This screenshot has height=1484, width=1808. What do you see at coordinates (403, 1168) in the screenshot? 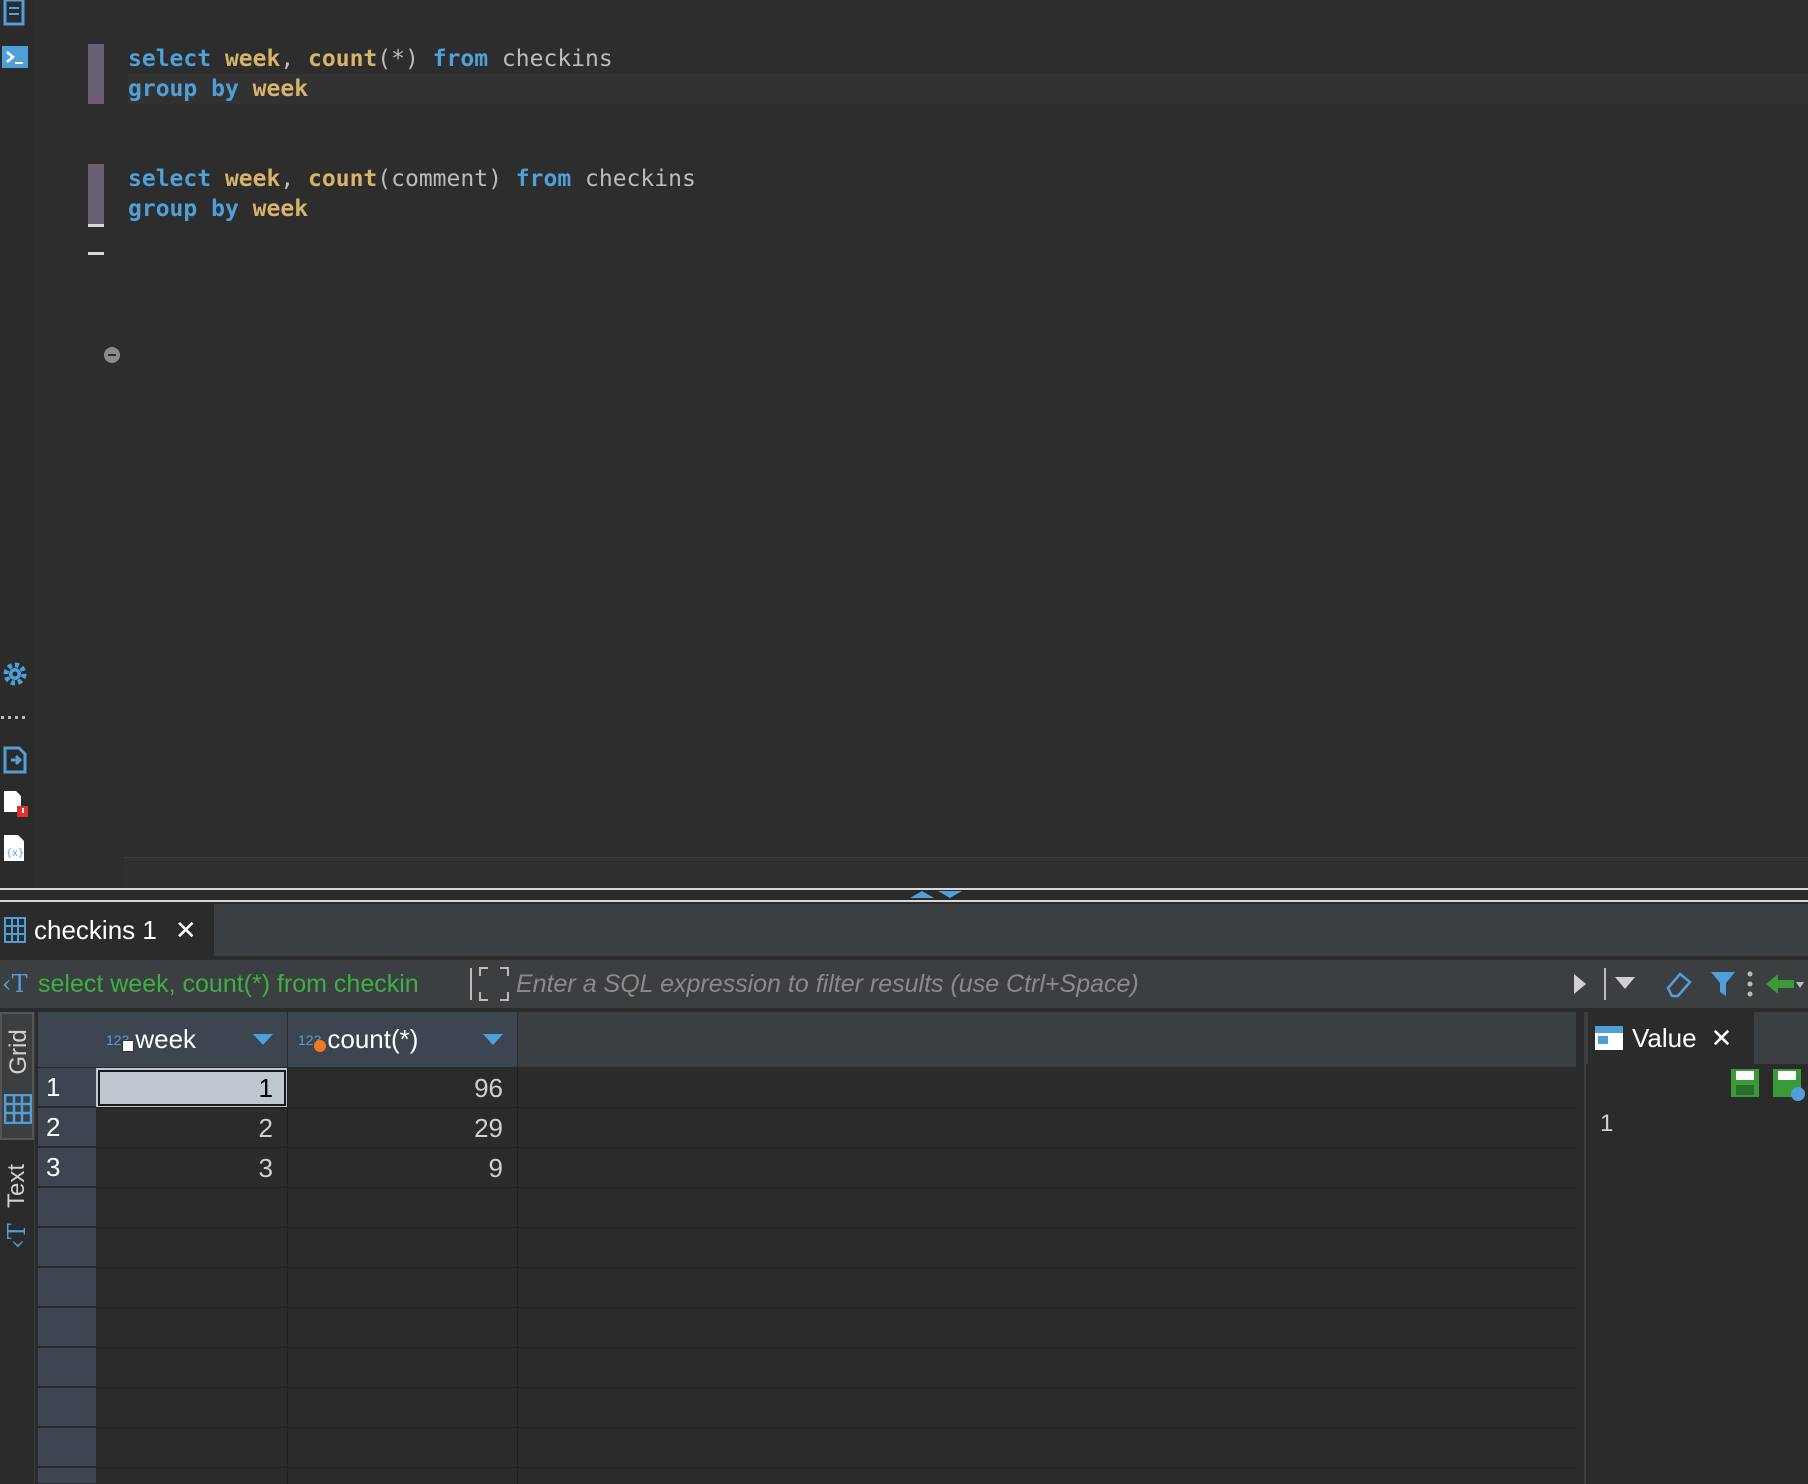
I see `table-cell: 9` at bounding box center [403, 1168].